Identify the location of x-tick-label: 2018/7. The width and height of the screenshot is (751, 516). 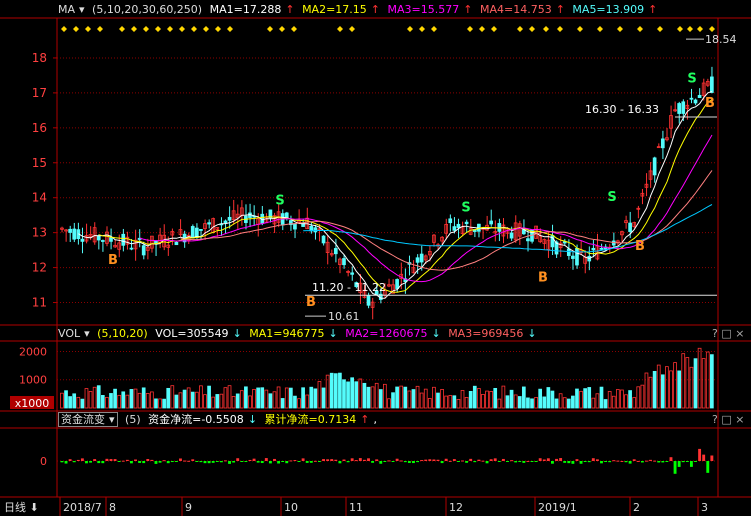
(82, 507).